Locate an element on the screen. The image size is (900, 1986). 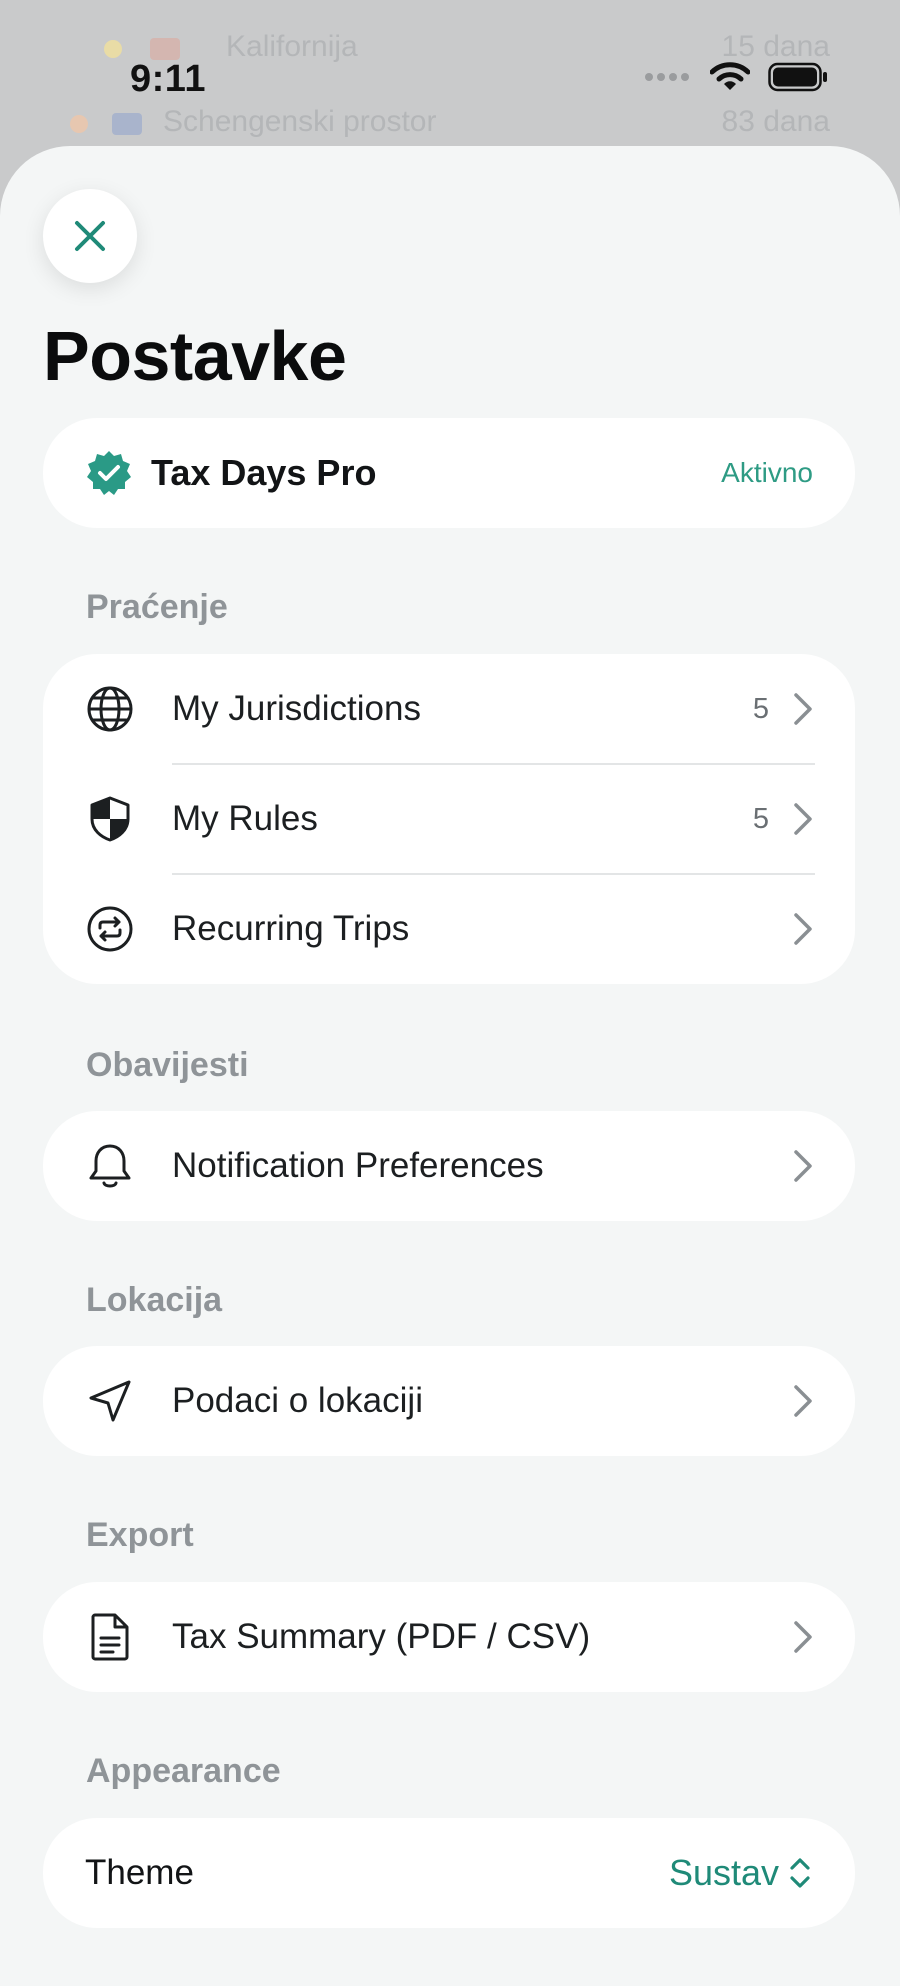
pro-subscription-card: Tax Days Pro Aktivno is located at coordinates (449, 473).